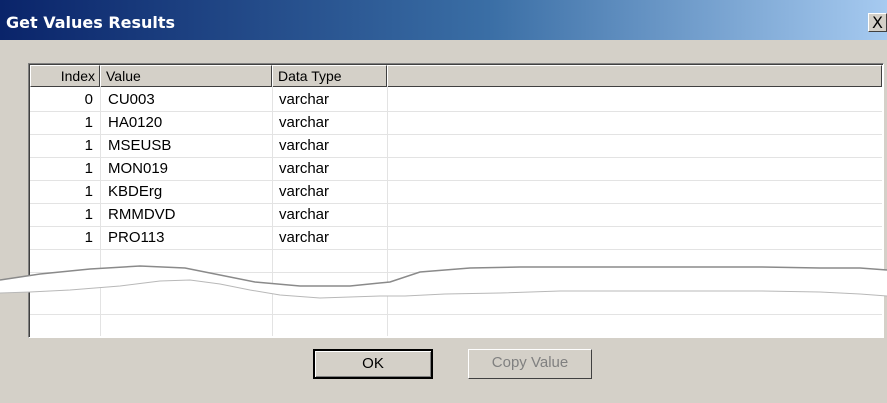 The width and height of the screenshot is (887, 403). Describe the element at coordinates (135, 191) in the screenshot. I see `value-cell: KBDErg` at that location.